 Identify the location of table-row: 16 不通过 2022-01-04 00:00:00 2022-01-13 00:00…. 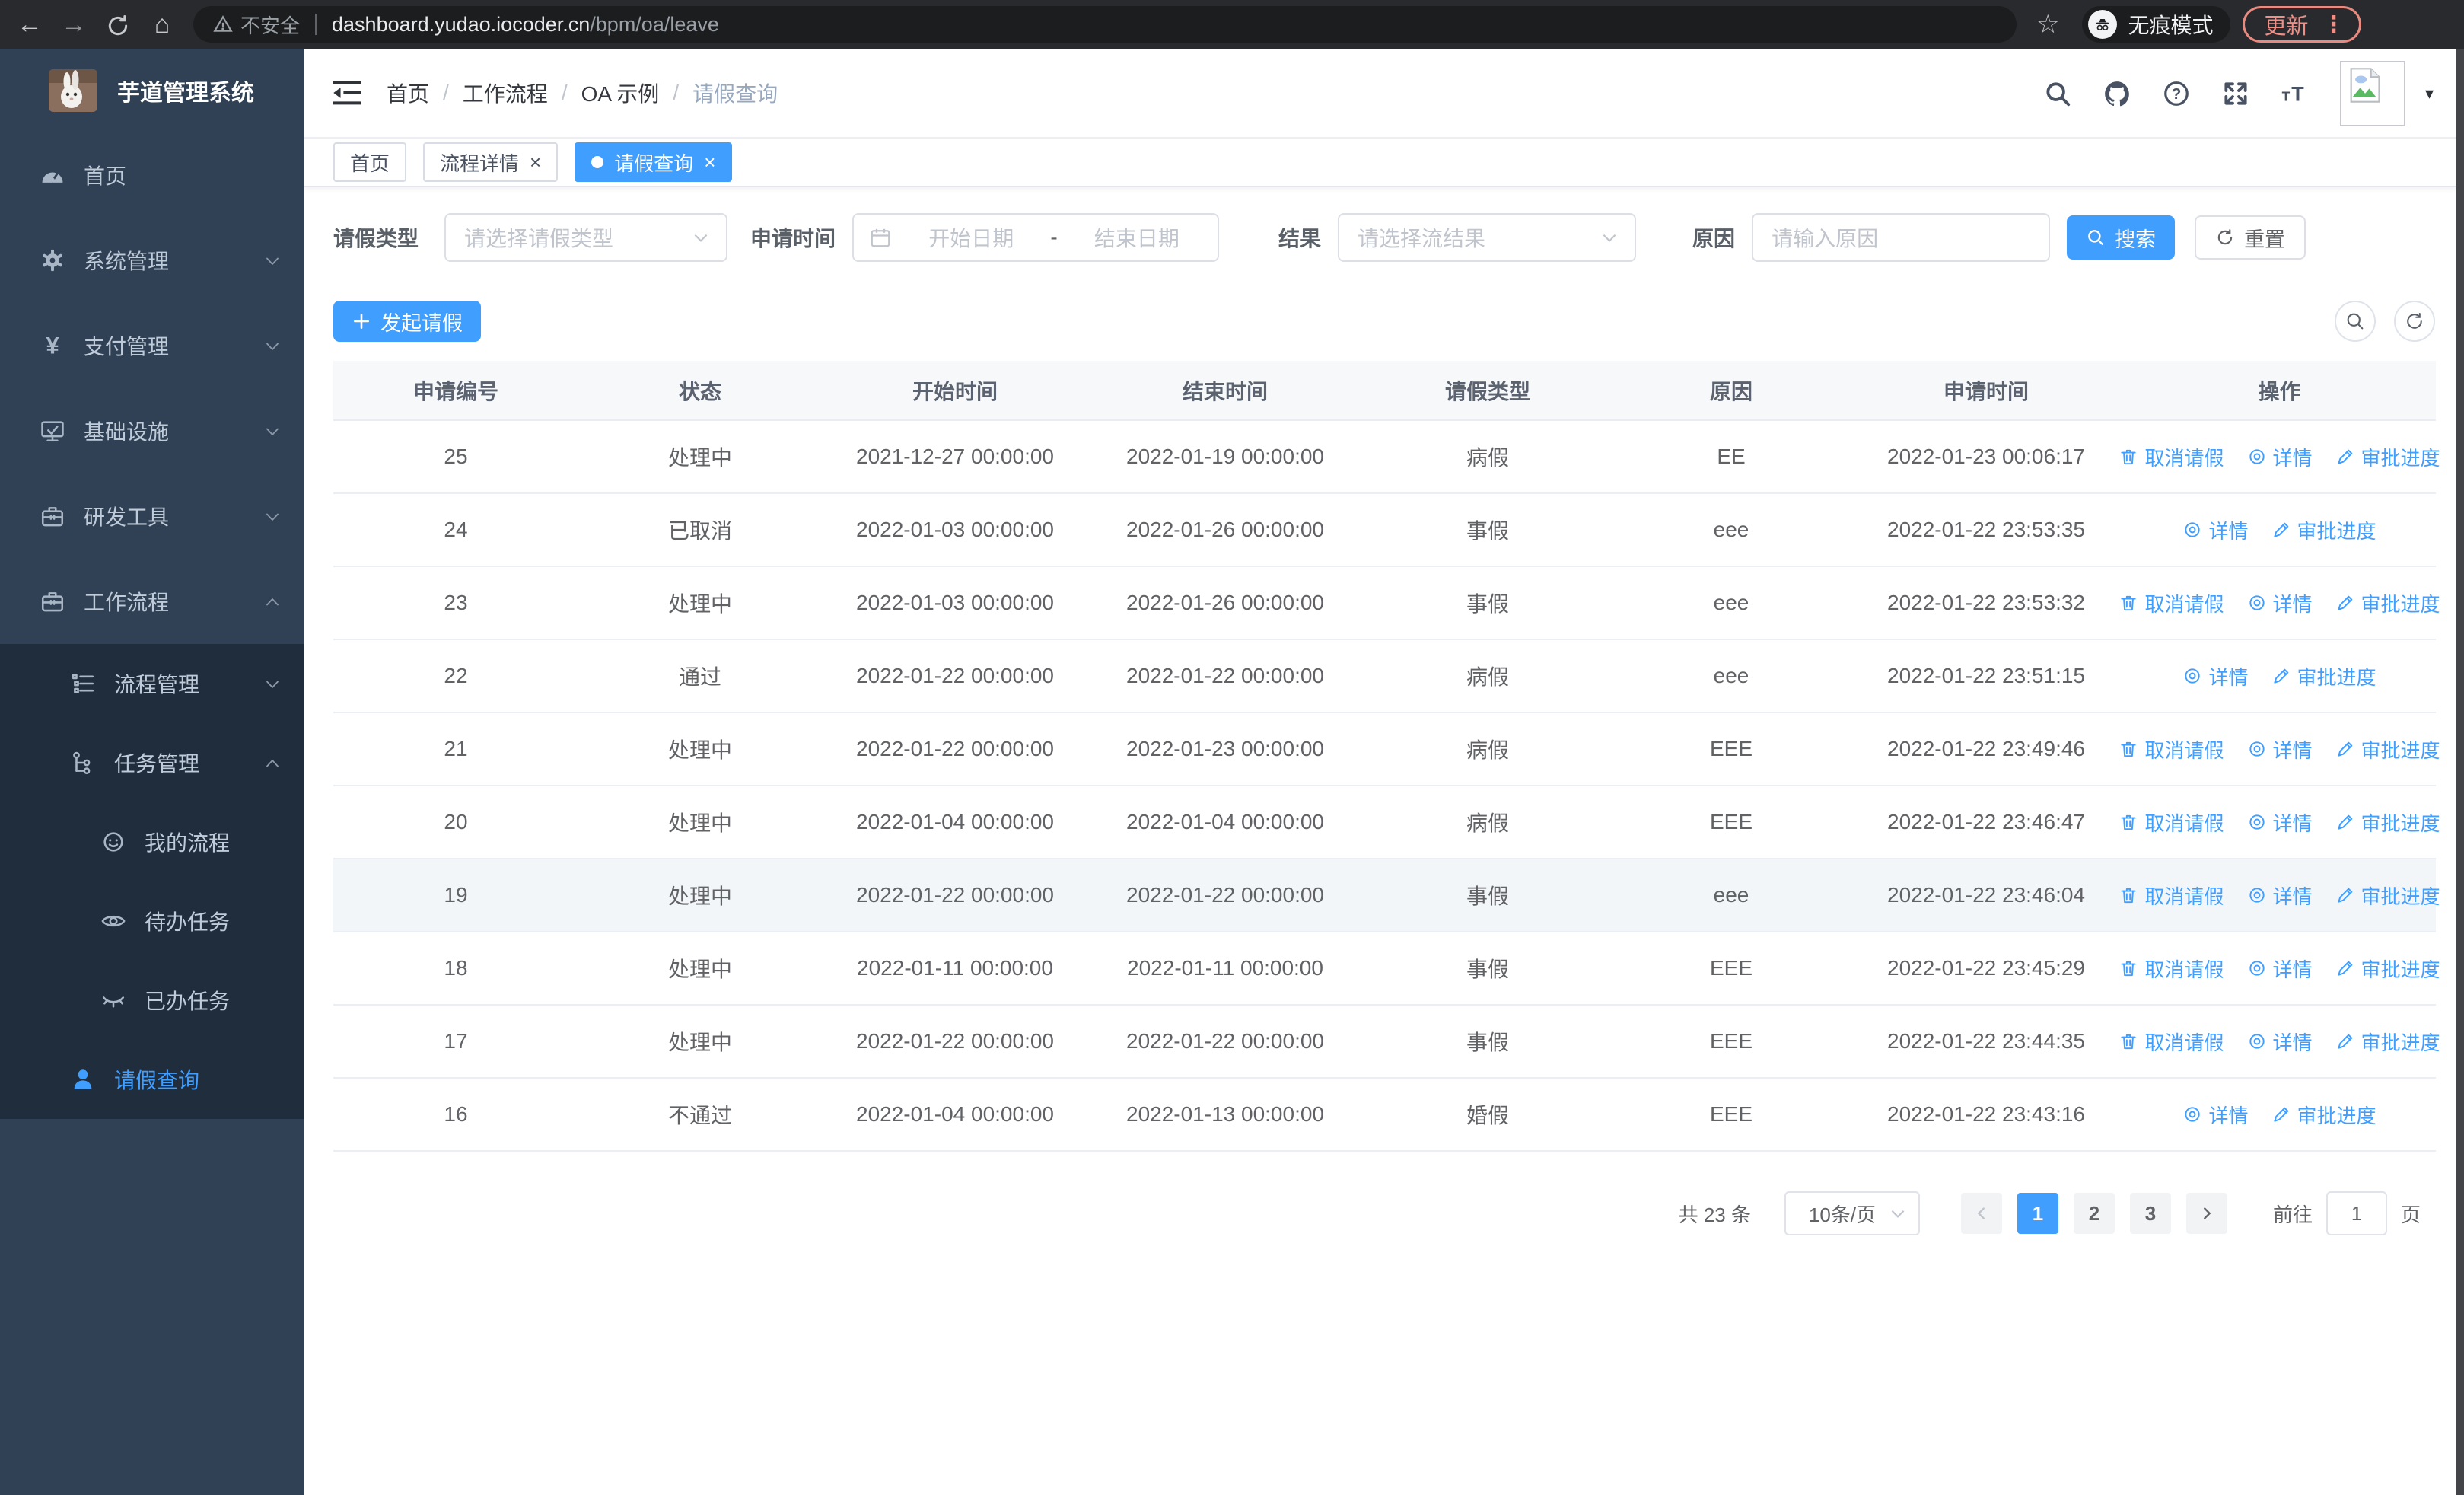
(1384, 1115).